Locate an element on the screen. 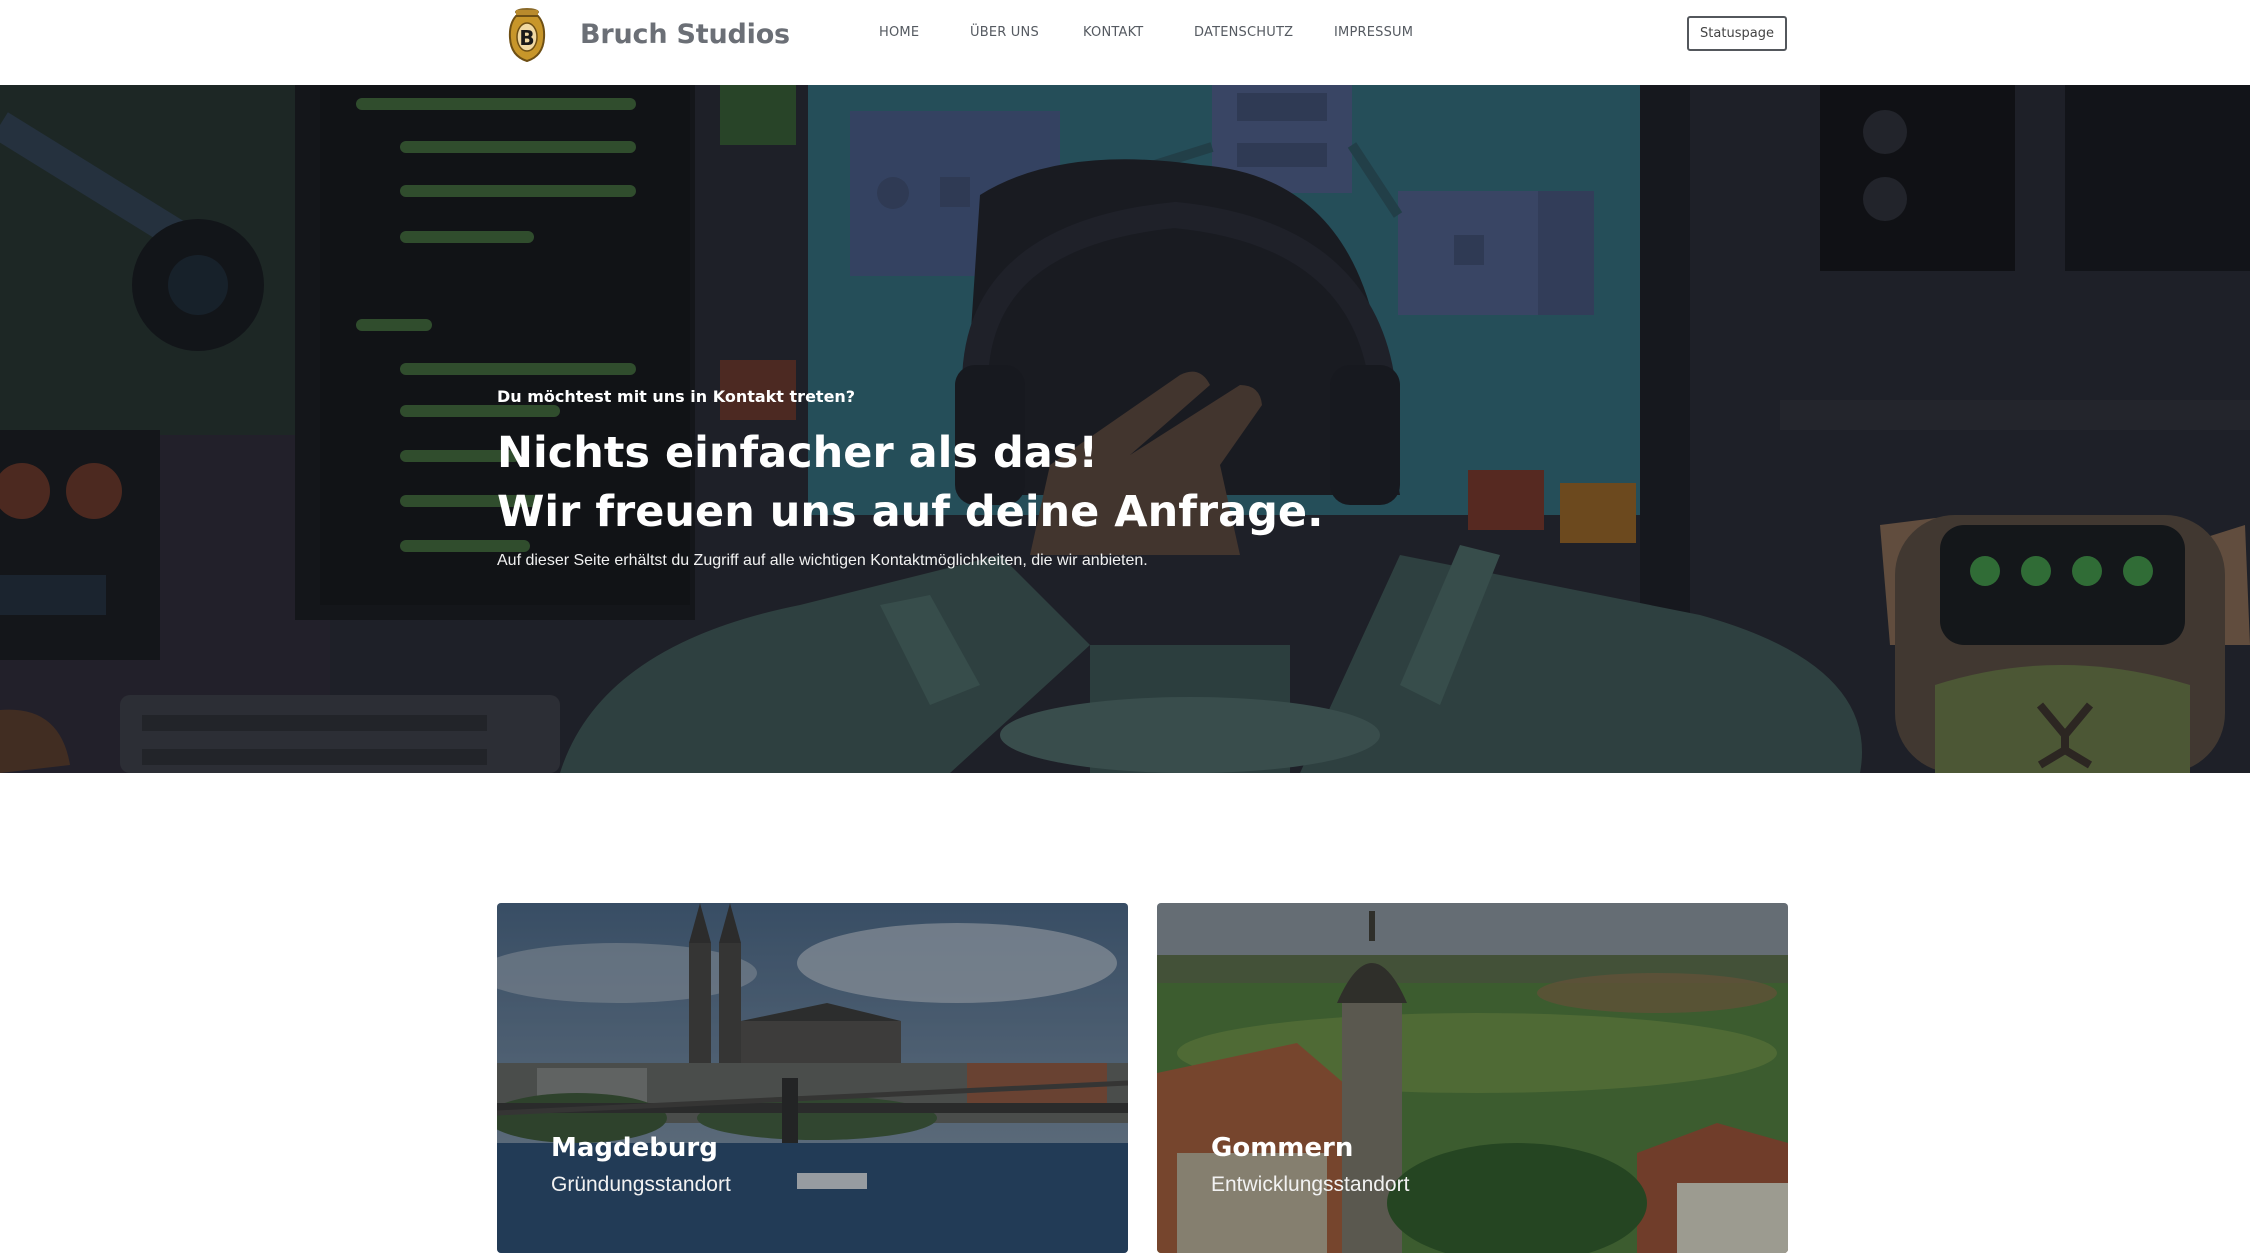  nav-home: Home is located at coordinates (899, 32).